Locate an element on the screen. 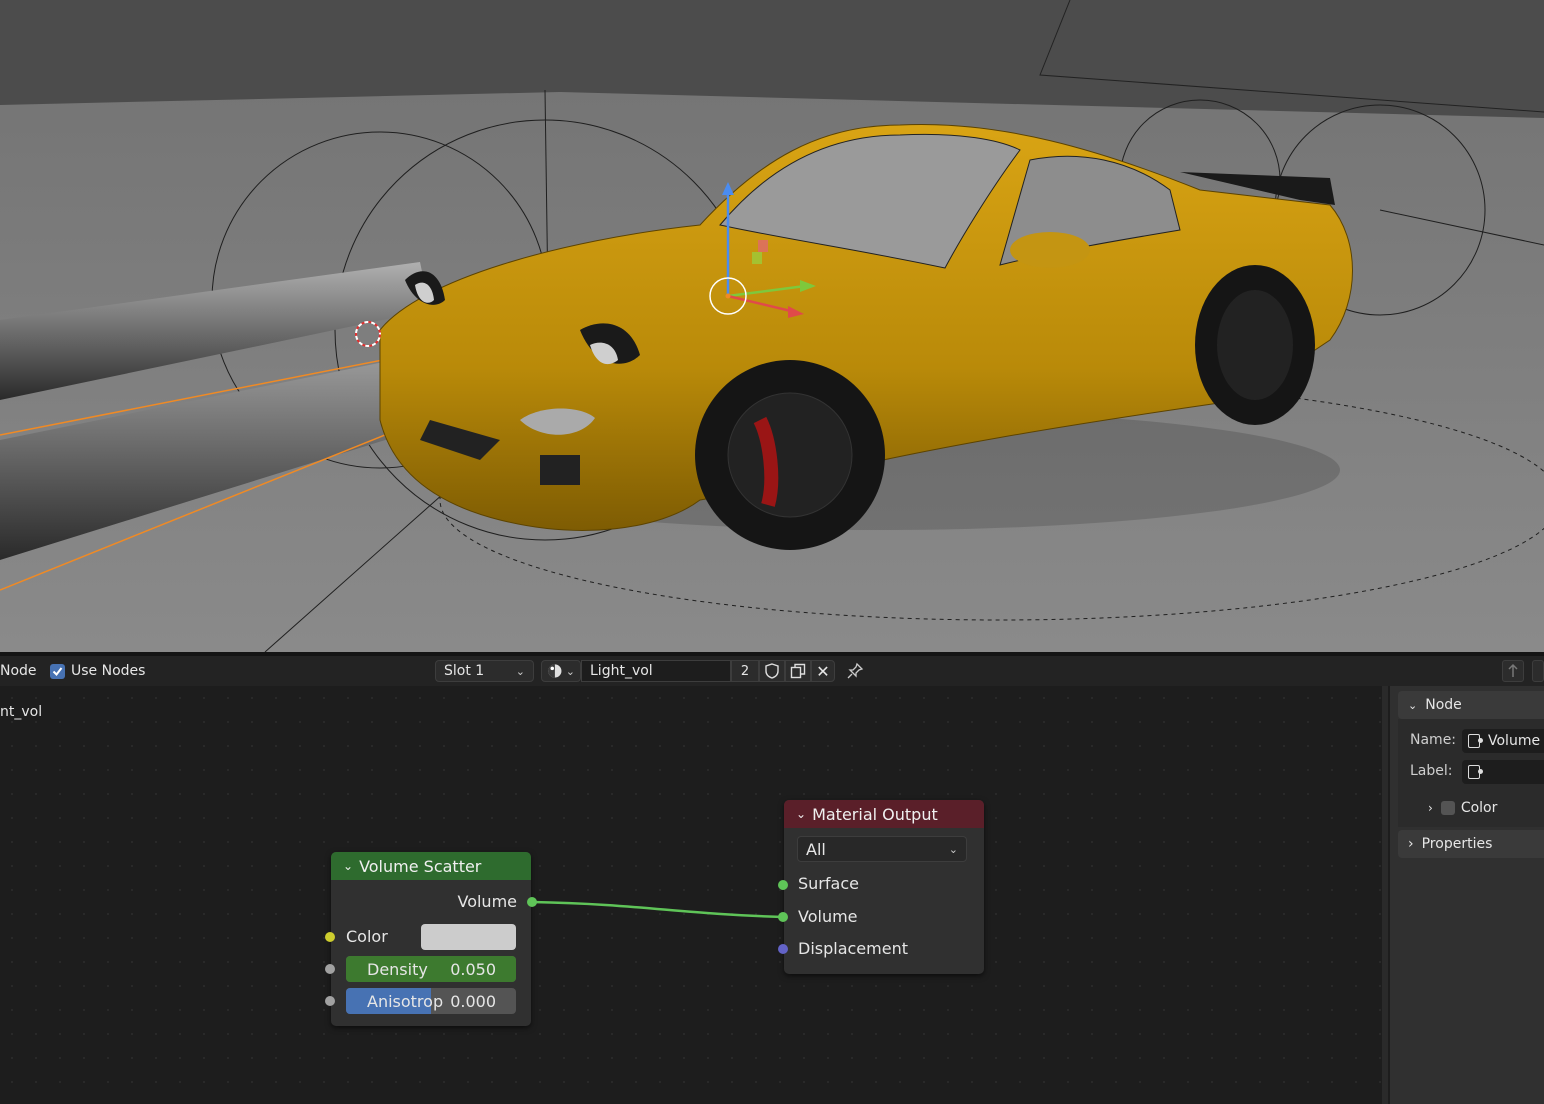 This screenshot has width=1544, height=1104. volume-input-socket is located at coordinates (783, 917).